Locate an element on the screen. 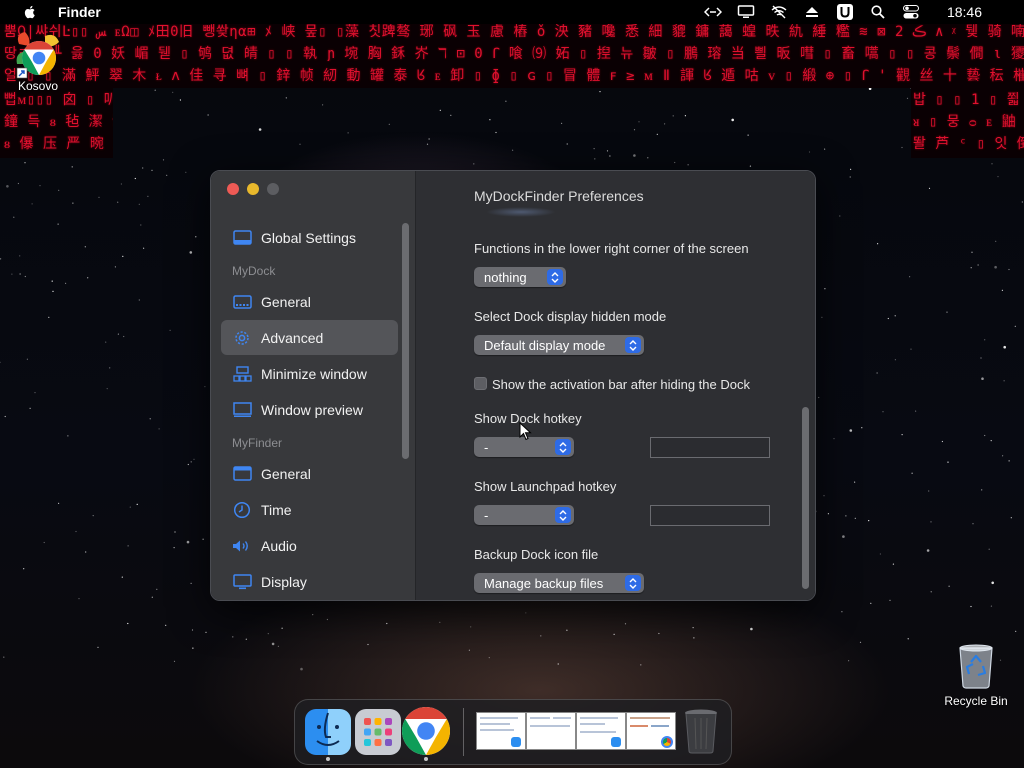  minimize-button is located at coordinates (253, 189).